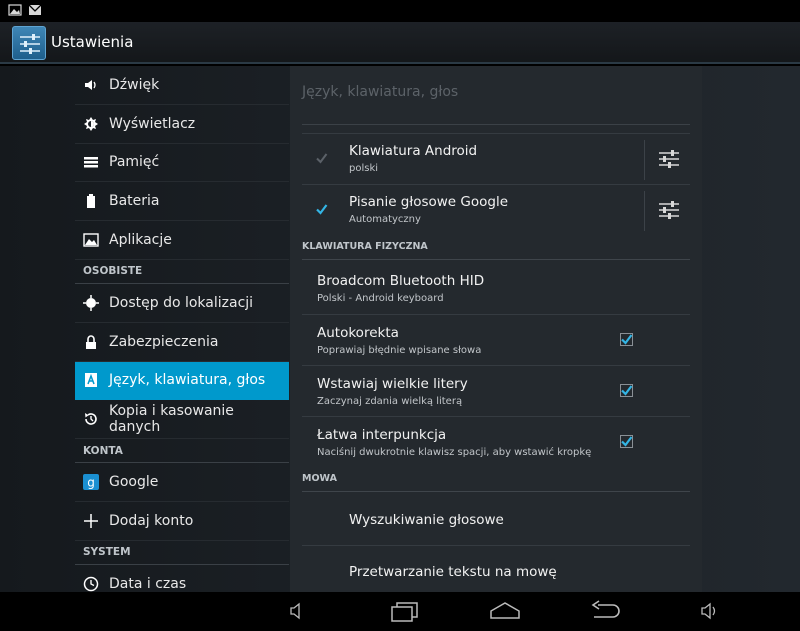  Describe the element at coordinates (91, 240) in the screenshot. I see `apps-icon` at that location.